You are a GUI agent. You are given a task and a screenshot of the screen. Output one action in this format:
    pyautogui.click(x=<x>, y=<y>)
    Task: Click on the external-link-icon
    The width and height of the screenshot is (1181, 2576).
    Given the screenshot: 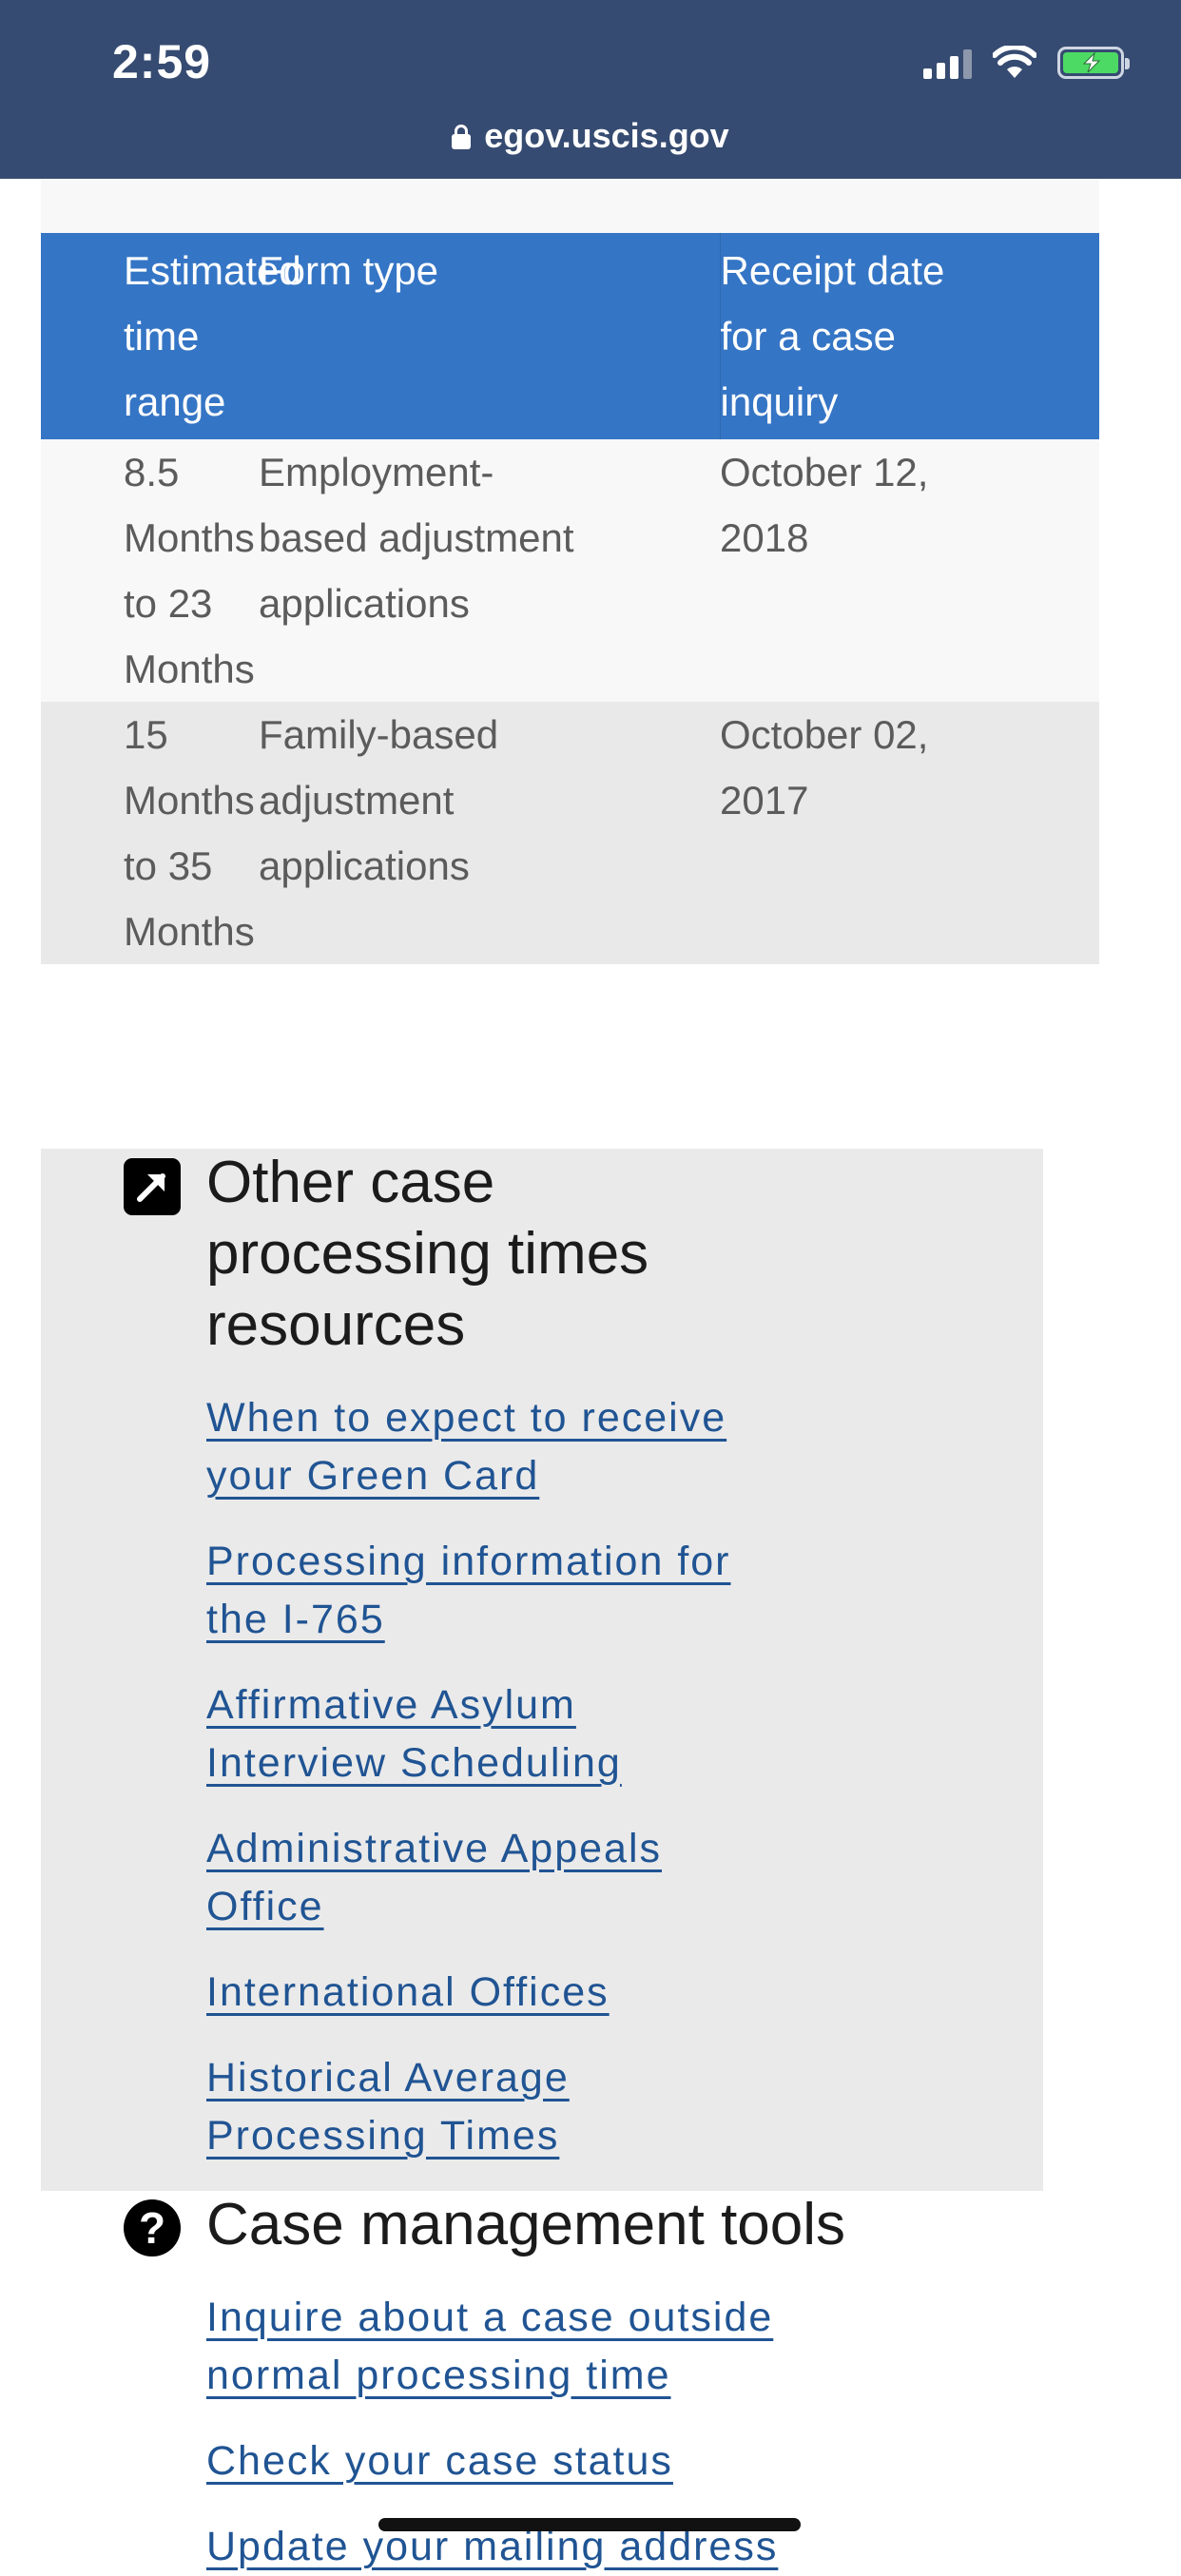 What is the action you would take?
    pyautogui.click(x=152, y=1186)
    